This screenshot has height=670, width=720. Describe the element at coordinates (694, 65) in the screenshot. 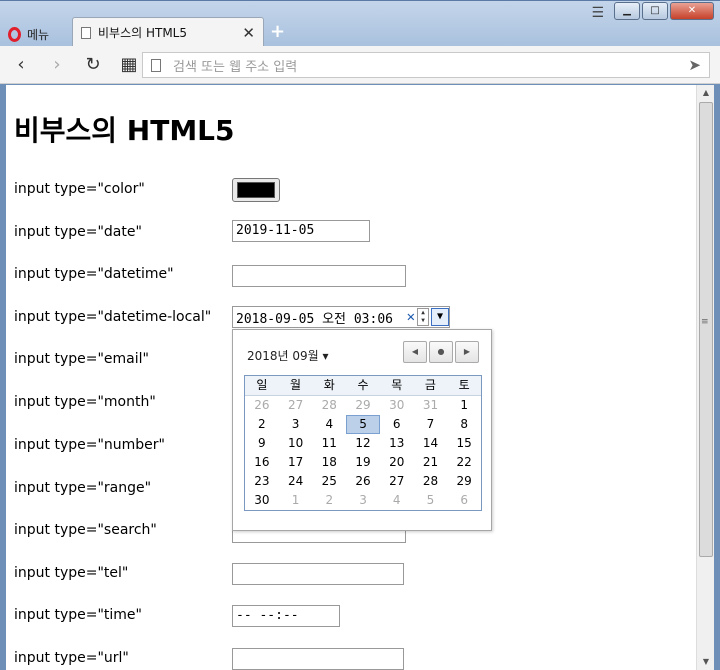

I see `send-arrow-icon: ➤` at that location.